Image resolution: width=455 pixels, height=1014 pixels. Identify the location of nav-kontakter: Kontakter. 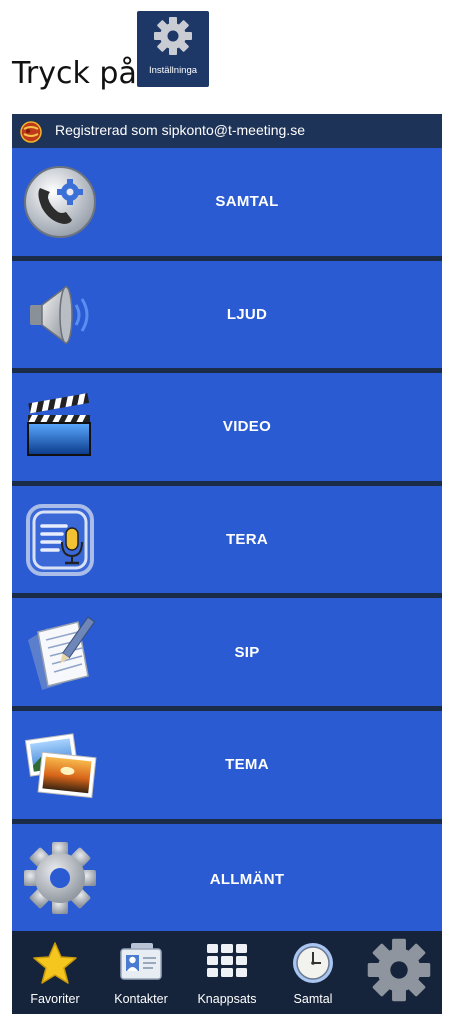
(141, 972).